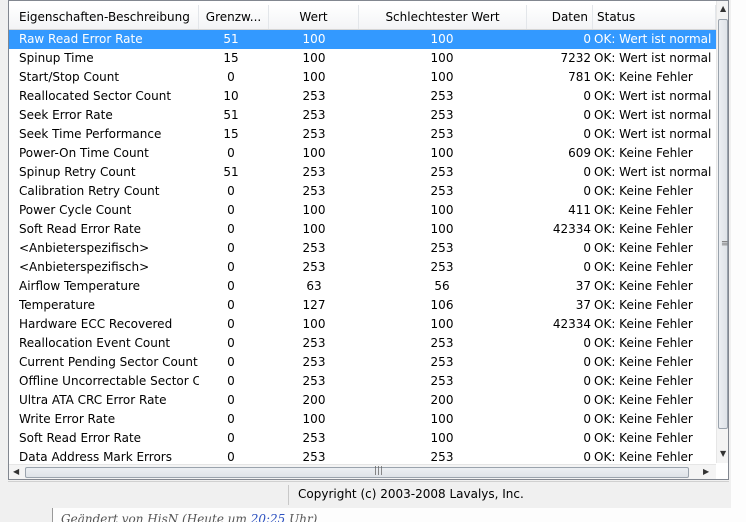 Image resolution: width=746 pixels, height=522 pixels. What do you see at coordinates (16, 471) in the screenshot?
I see `arrow-left-icon: ◀` at bounding box center [16, 471].